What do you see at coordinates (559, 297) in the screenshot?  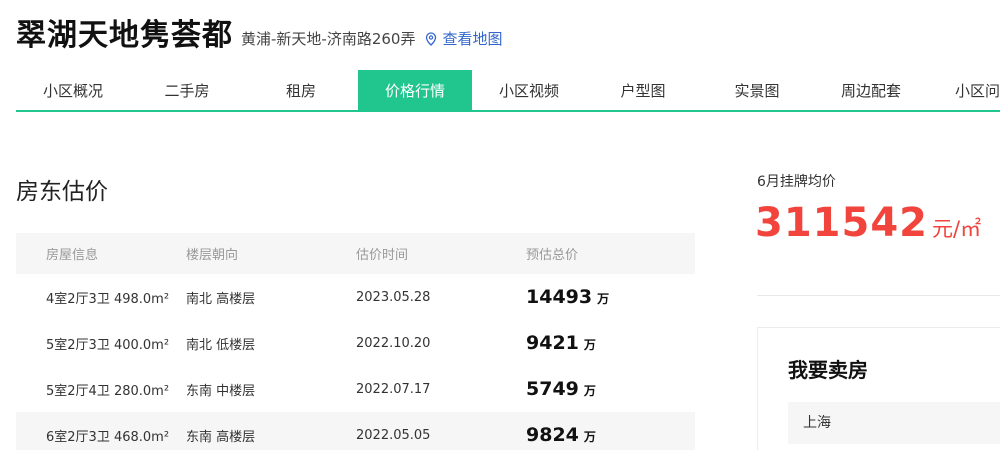 I see `price-value: 14493` at bounding box center [559, 297].